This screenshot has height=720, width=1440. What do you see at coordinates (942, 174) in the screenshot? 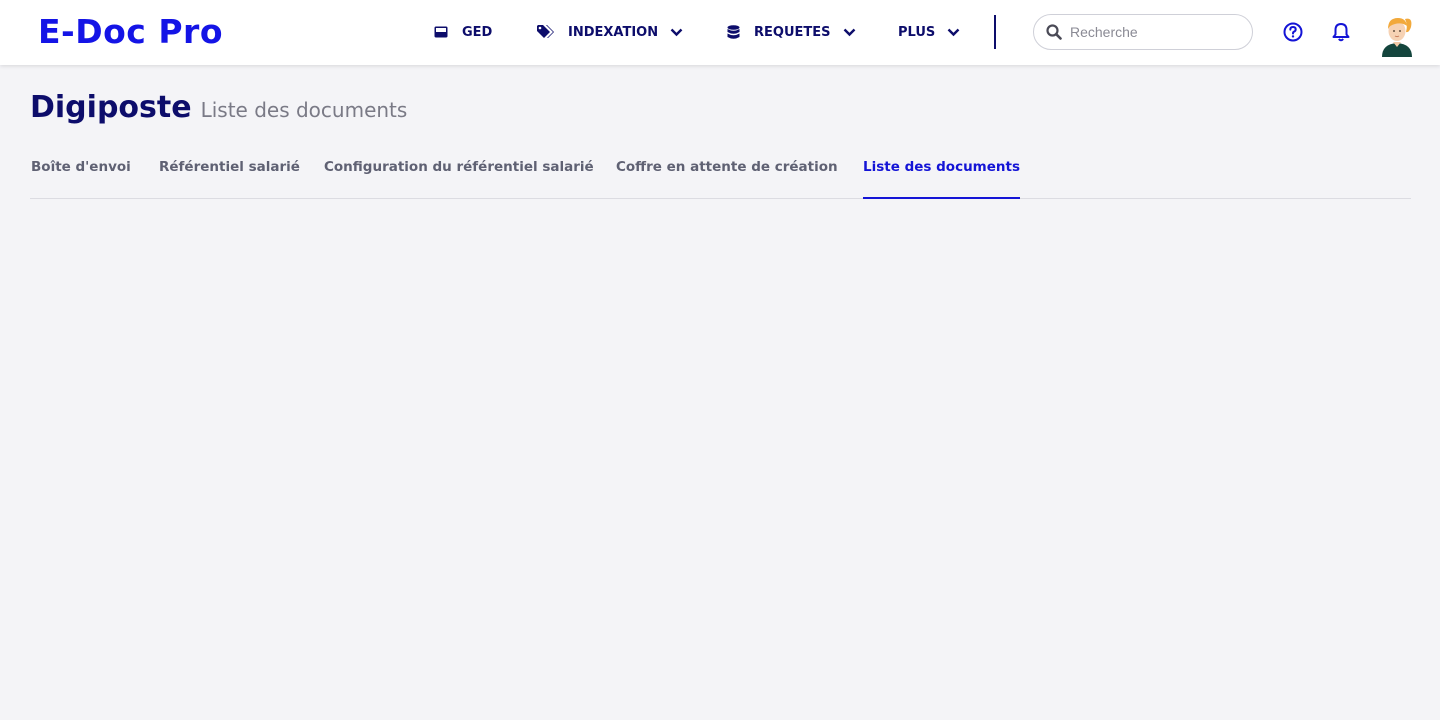
I see `tab-liste-documents: Liste des documents` at bounding box center [942, 174].